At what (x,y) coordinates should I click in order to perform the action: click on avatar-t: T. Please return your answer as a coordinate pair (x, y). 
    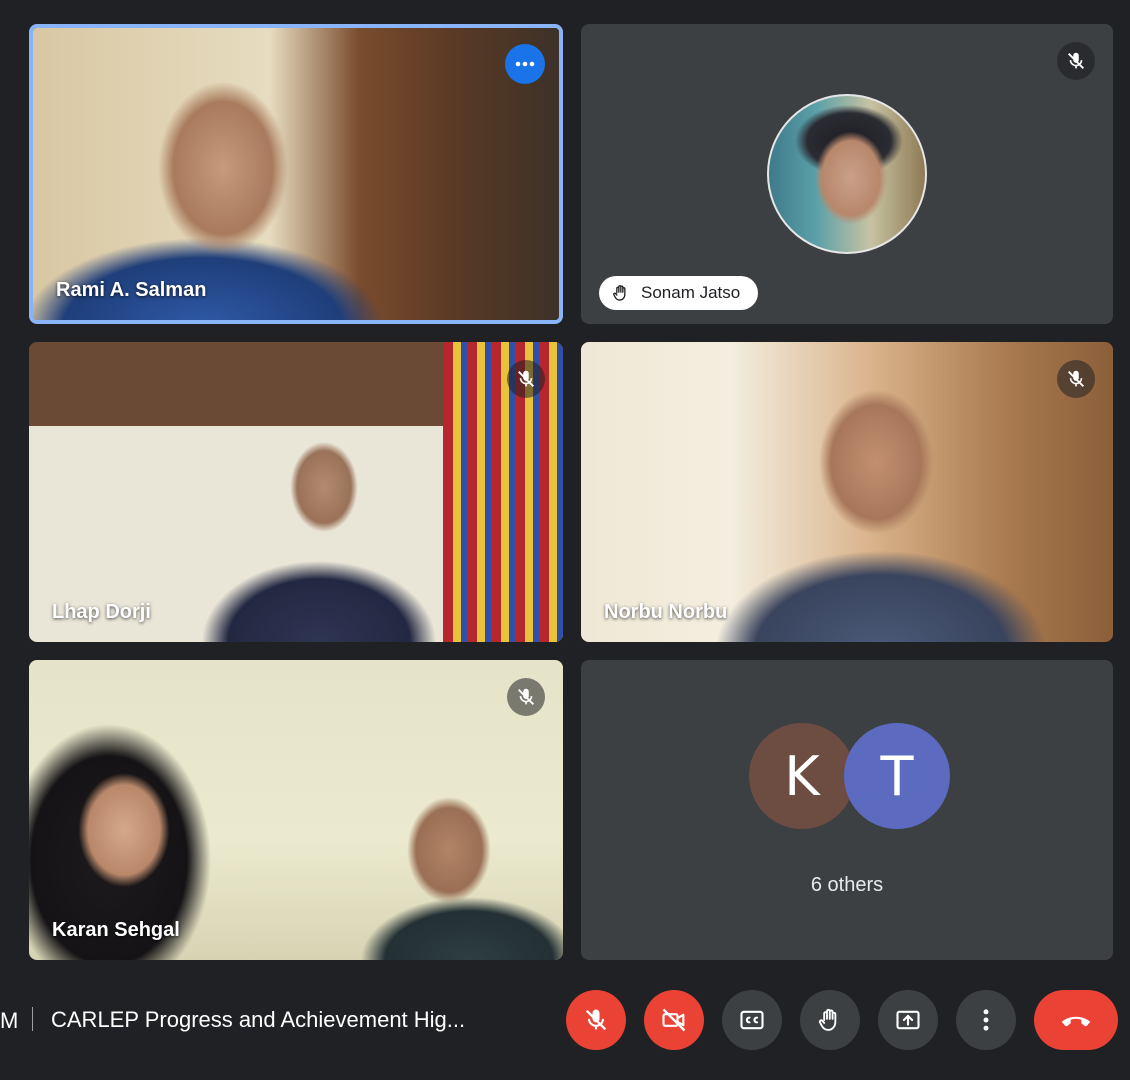
    Looking at the image, I should click on (897, 776).